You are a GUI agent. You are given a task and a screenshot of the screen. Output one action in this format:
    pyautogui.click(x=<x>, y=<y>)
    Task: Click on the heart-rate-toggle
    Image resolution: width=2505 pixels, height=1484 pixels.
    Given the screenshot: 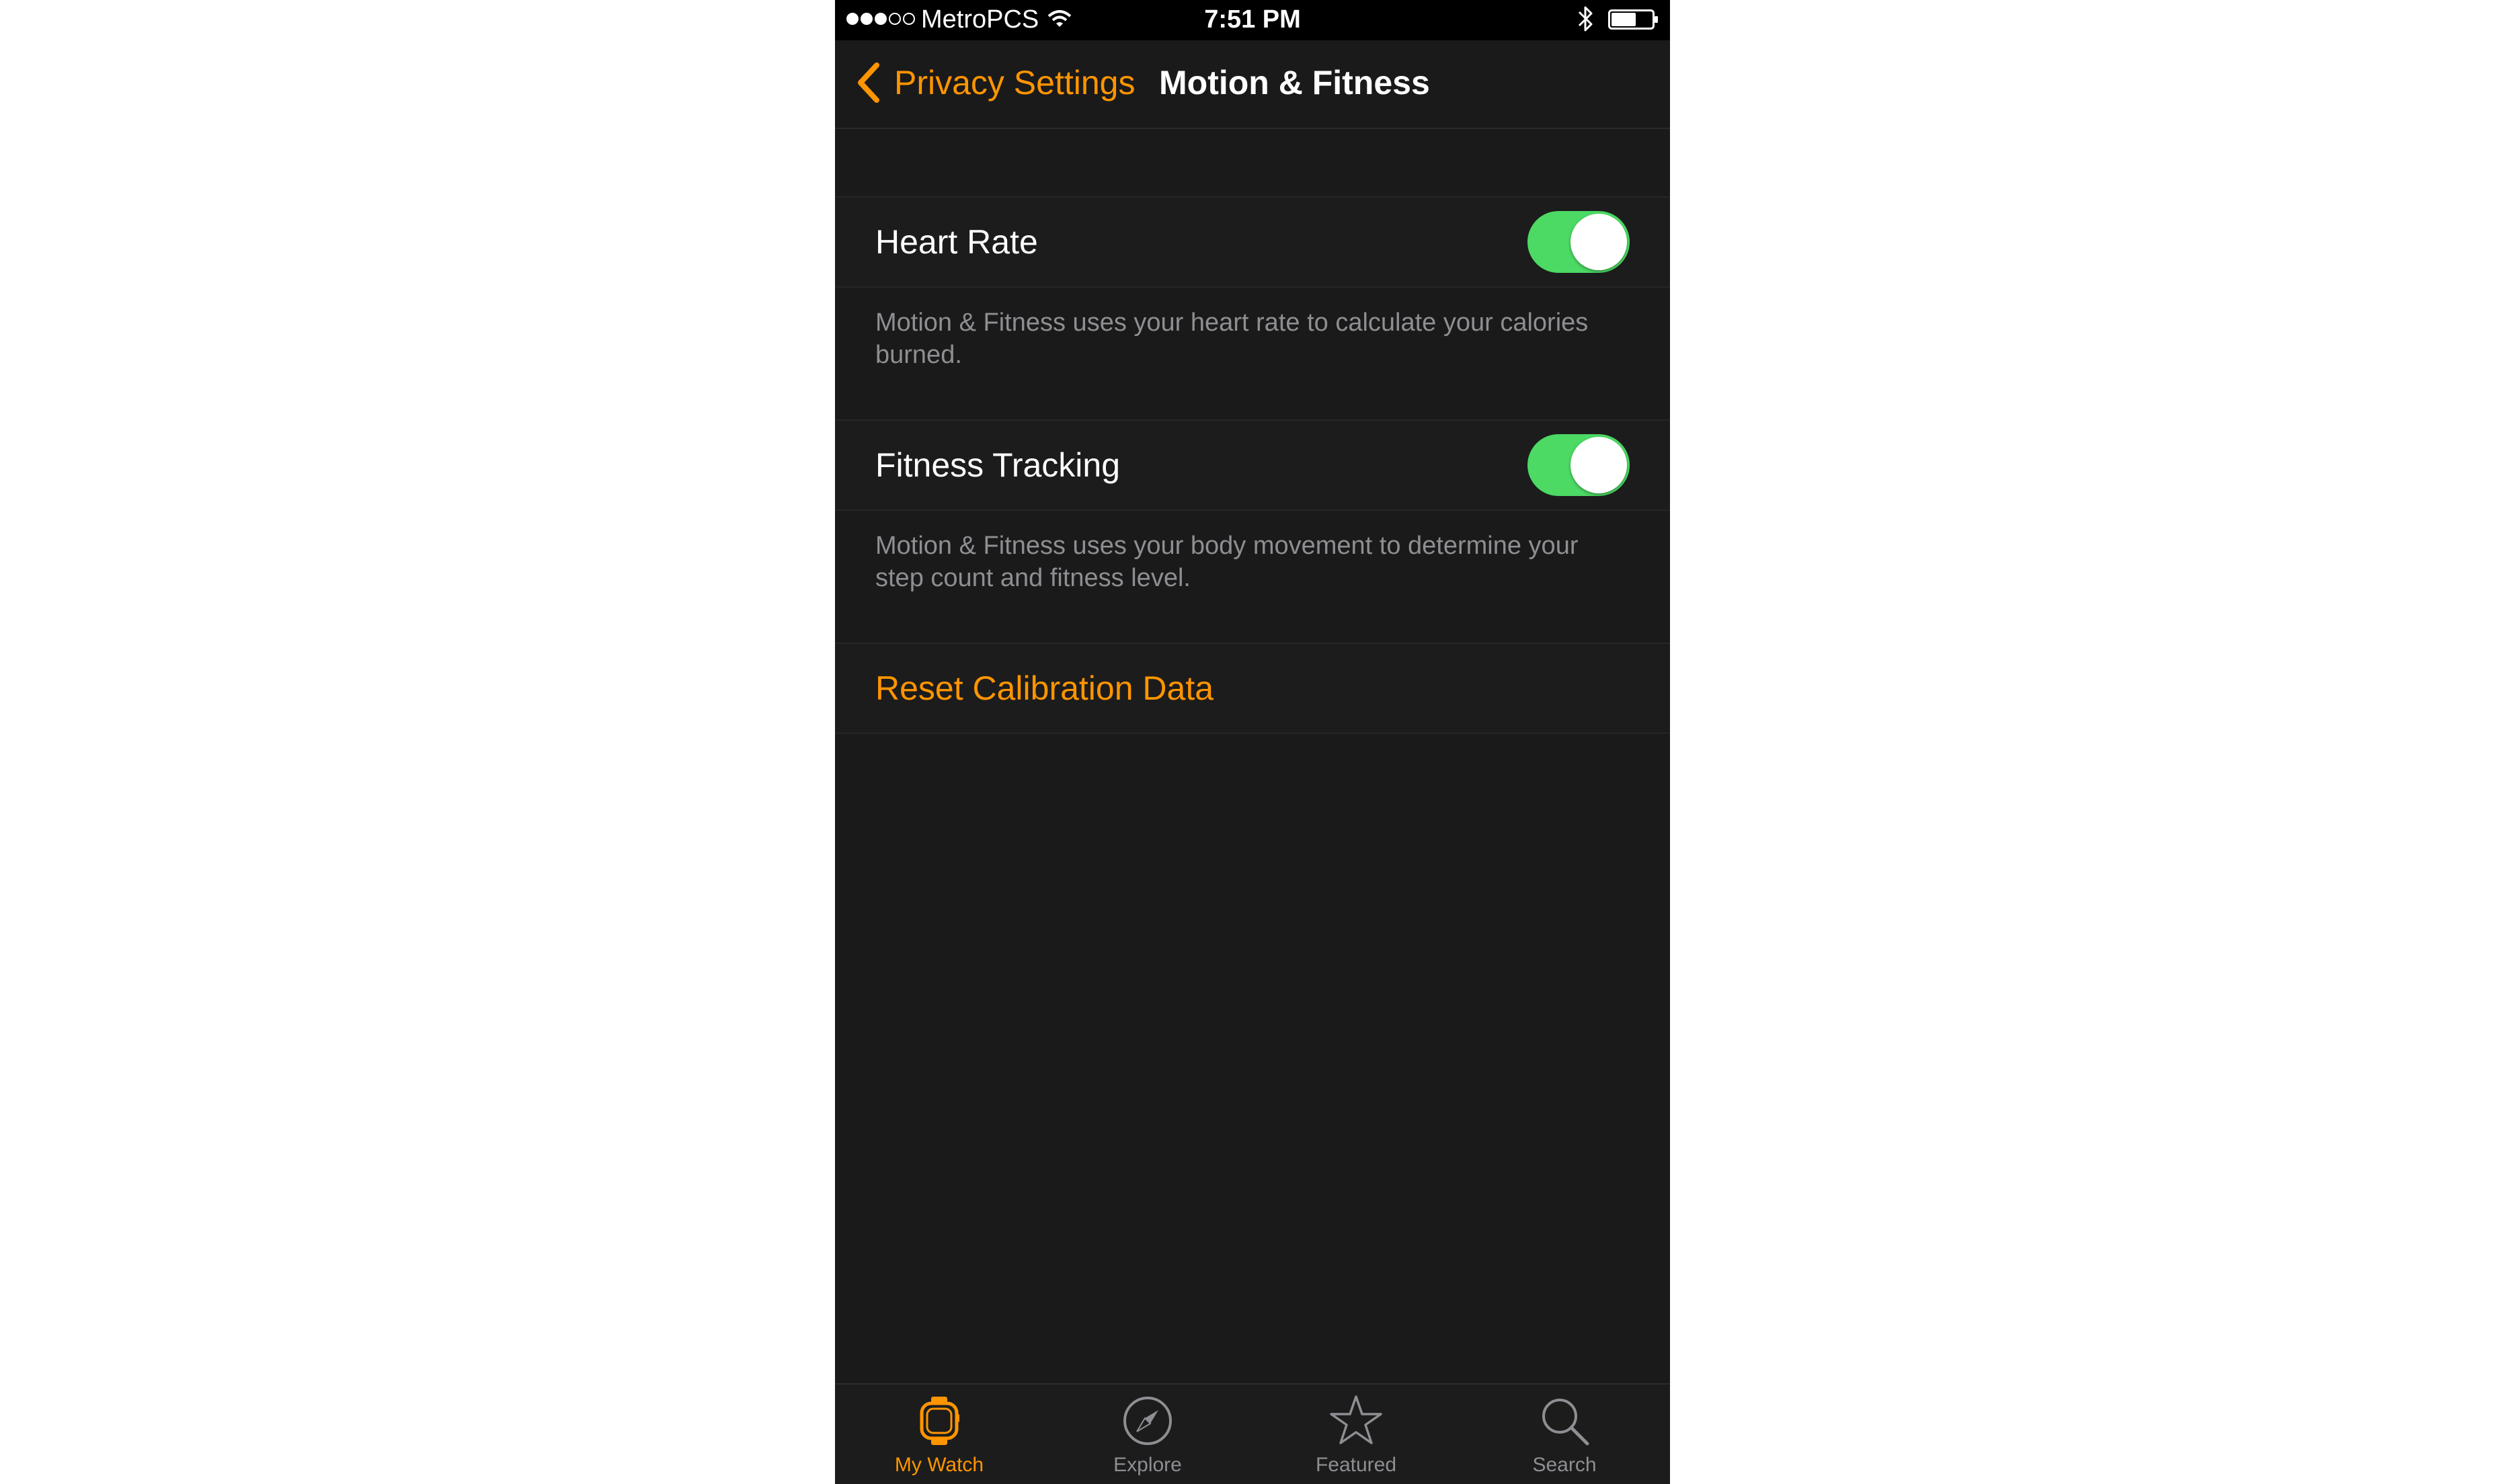 What is the action you would take?
    pyautogui.click(x=1578, y=242)
    